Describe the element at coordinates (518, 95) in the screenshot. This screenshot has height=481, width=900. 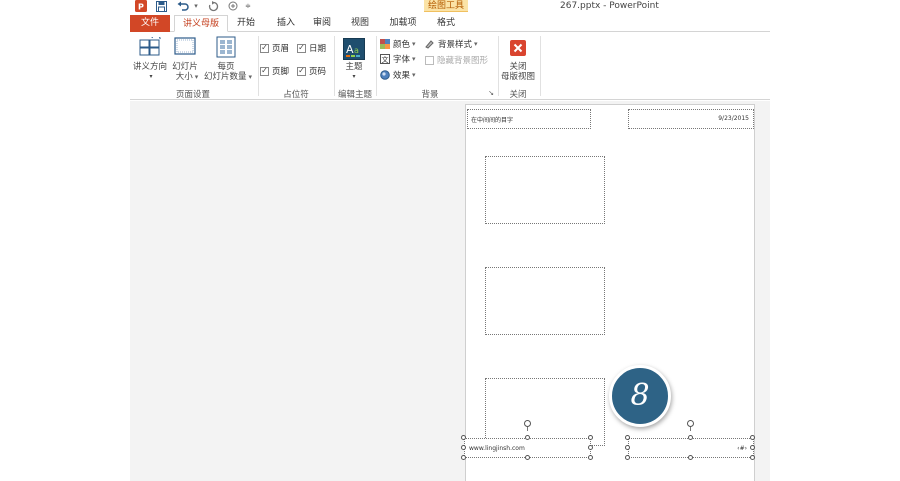
I see `close-group-label: 关闭` at that location.